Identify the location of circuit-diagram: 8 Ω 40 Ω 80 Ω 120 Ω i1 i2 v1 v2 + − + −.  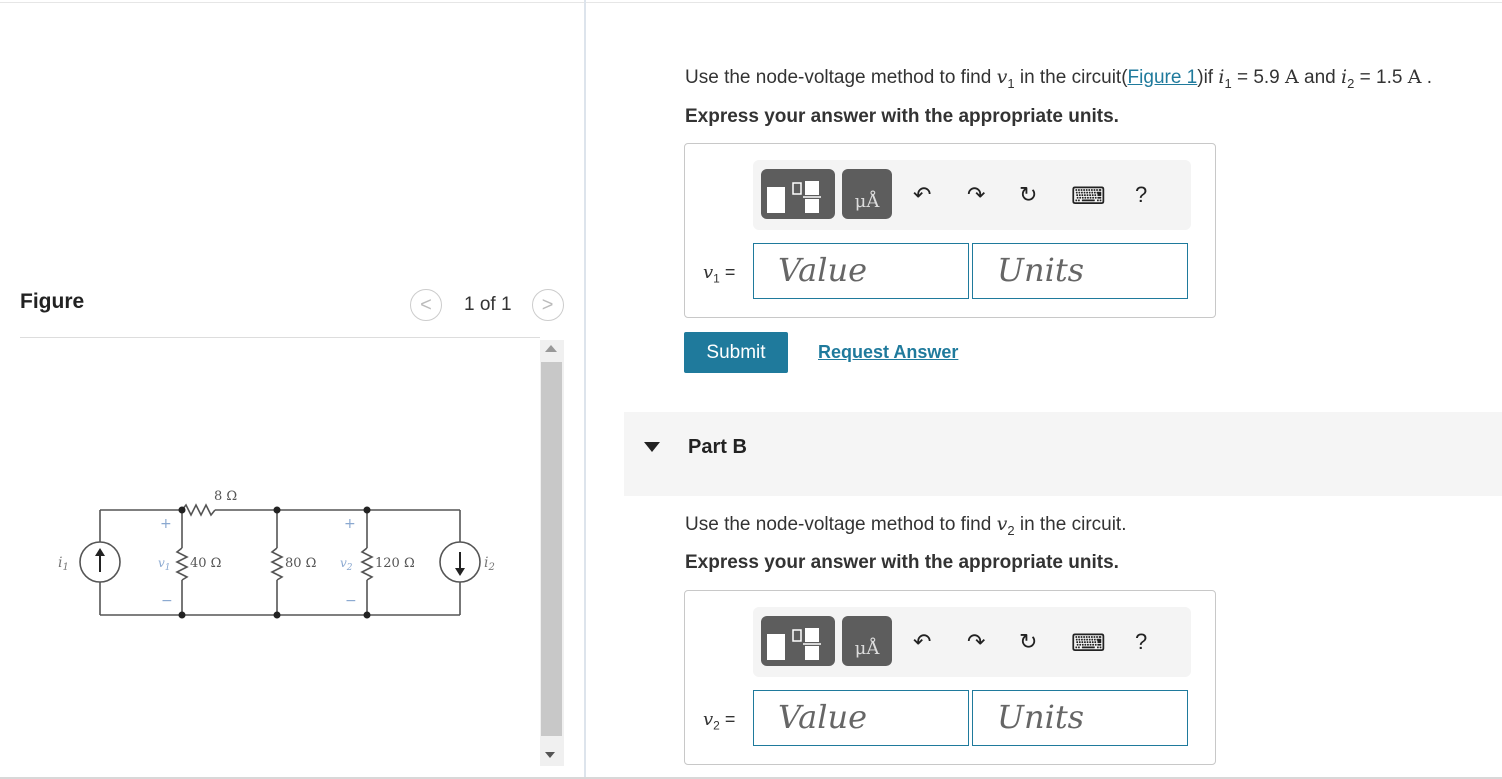
(276, 554).